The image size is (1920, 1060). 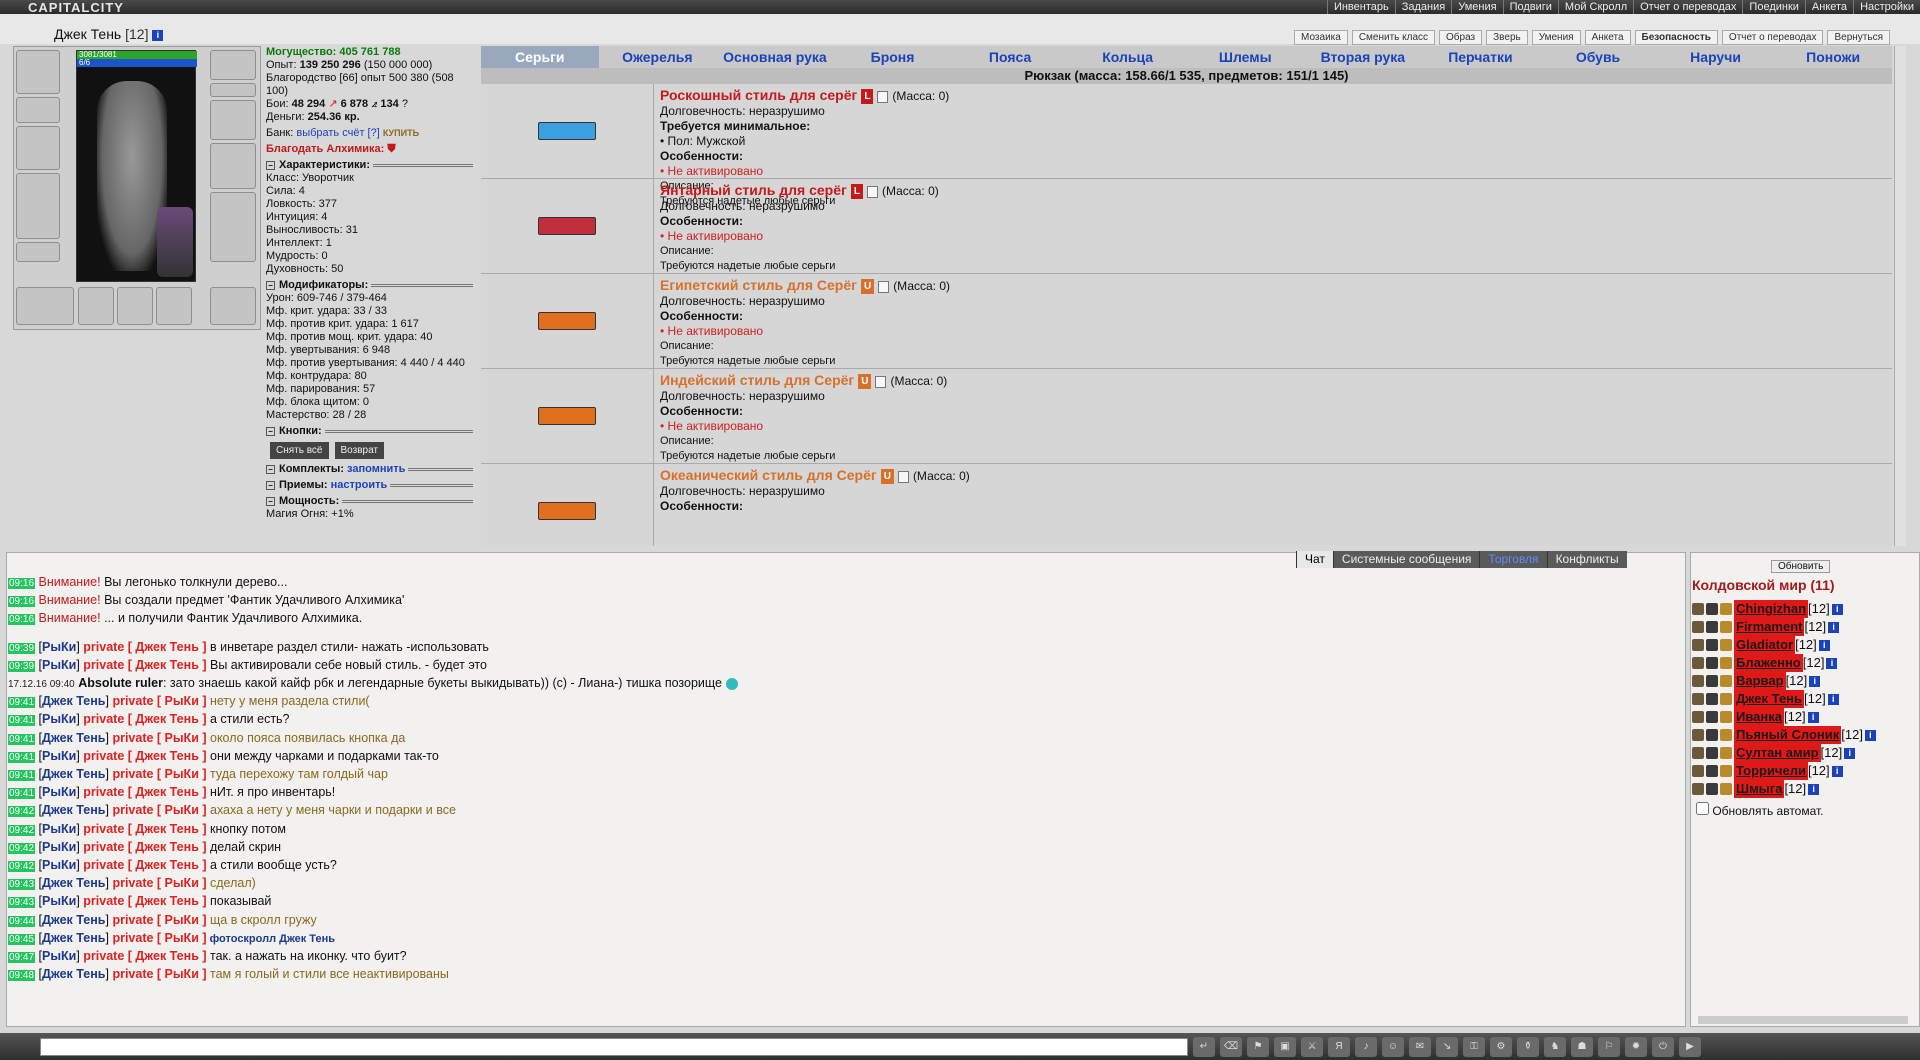 What do you see at coordinates (614, 1047) in the screenshot?
I see `chat-input` at bounding box center [614, 1047].